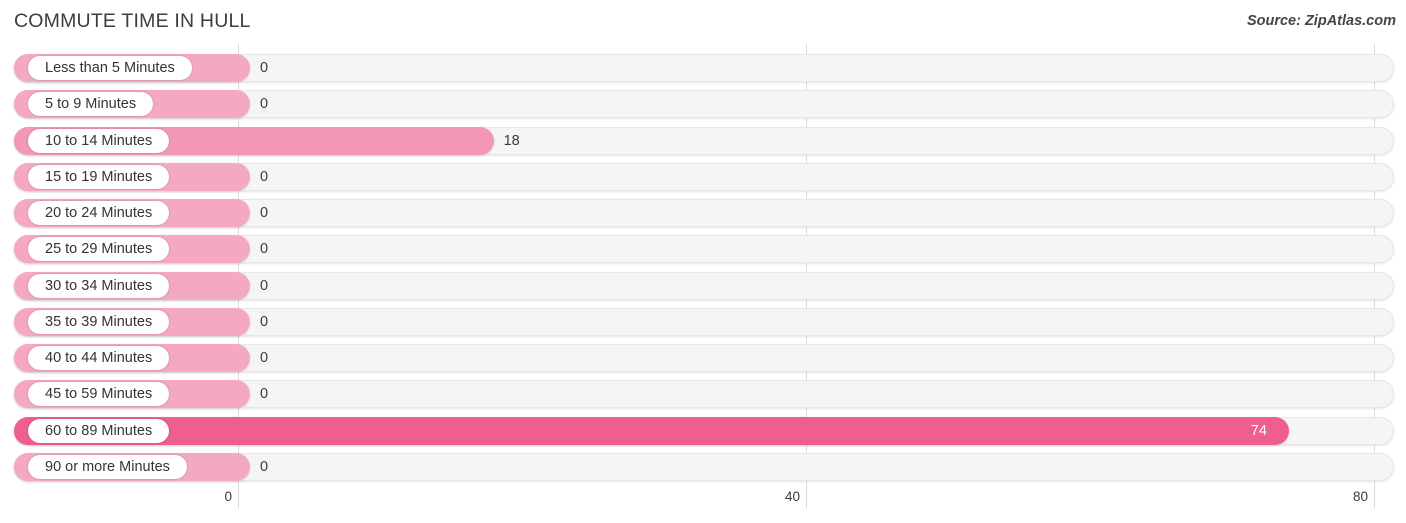  Describe the element at coordinates (704, 285) in the screenshot. I see `table-row: 30 to 34 Minutes 0` at that location.